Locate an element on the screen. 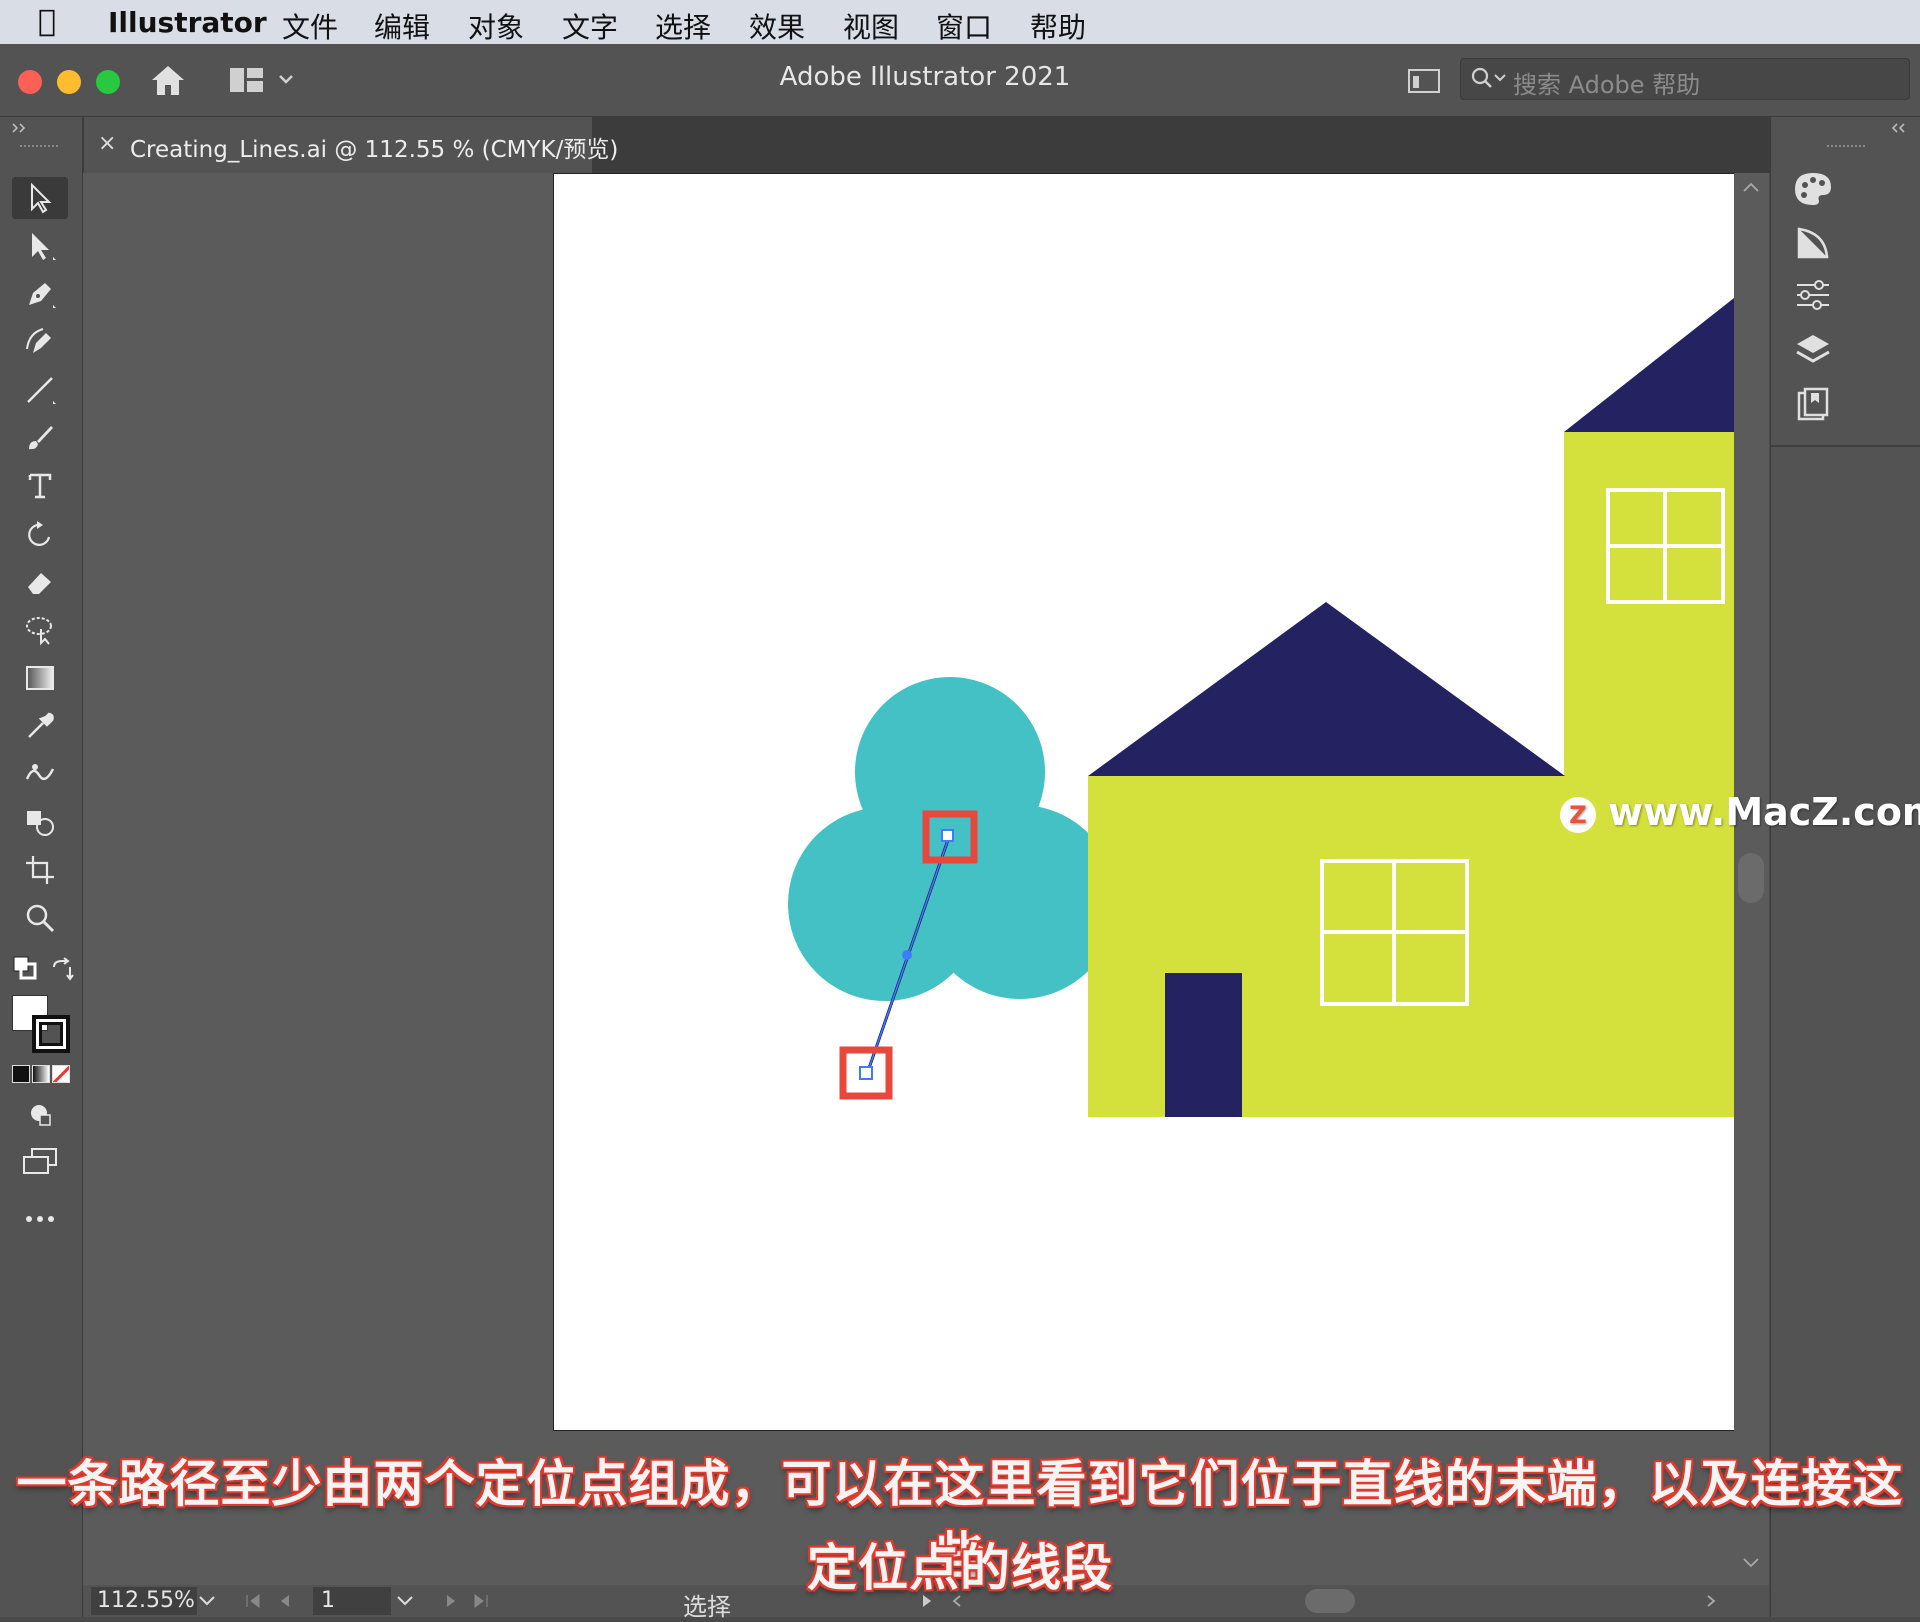 Image resolution: width=1920 pixels, height=1622 pixels. gradient-tool-icon is located at coordinates (40, 678).